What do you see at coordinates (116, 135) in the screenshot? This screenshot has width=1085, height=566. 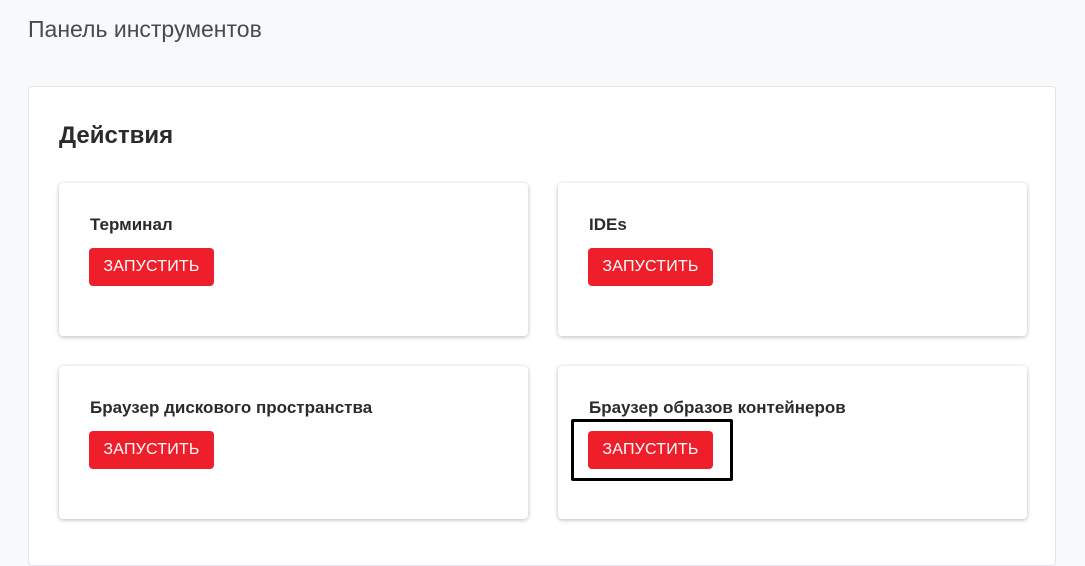 I see `panel-title: Действия` at bounding box center [116, 135].